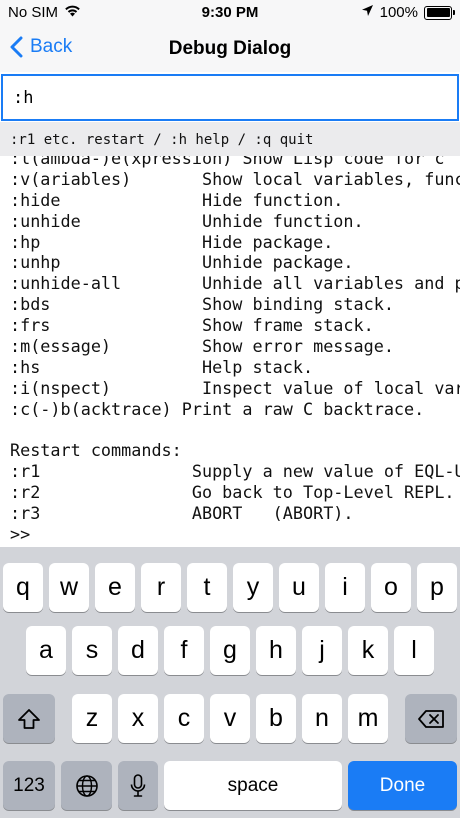 The image size is (460, 818). What do you see at coordinates (138, 718) in the screenshot?
I see `key-x: x` at bounding box center [138, 718].